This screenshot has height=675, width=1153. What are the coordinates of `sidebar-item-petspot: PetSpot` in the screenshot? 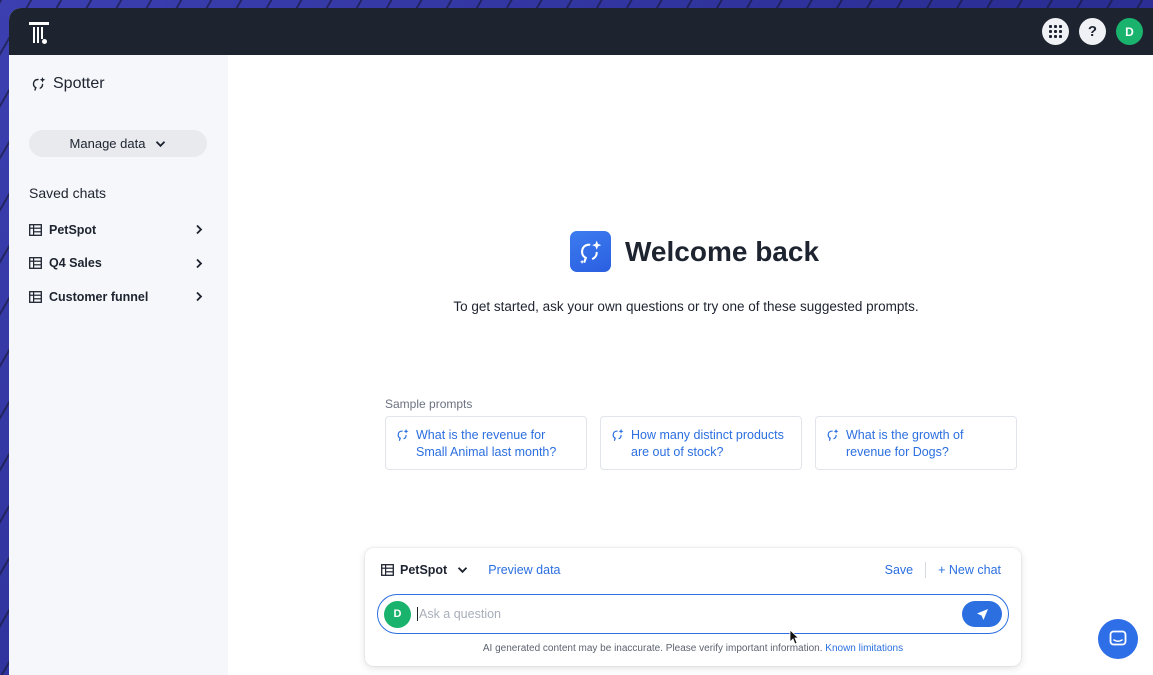 It's located at (116, 230).